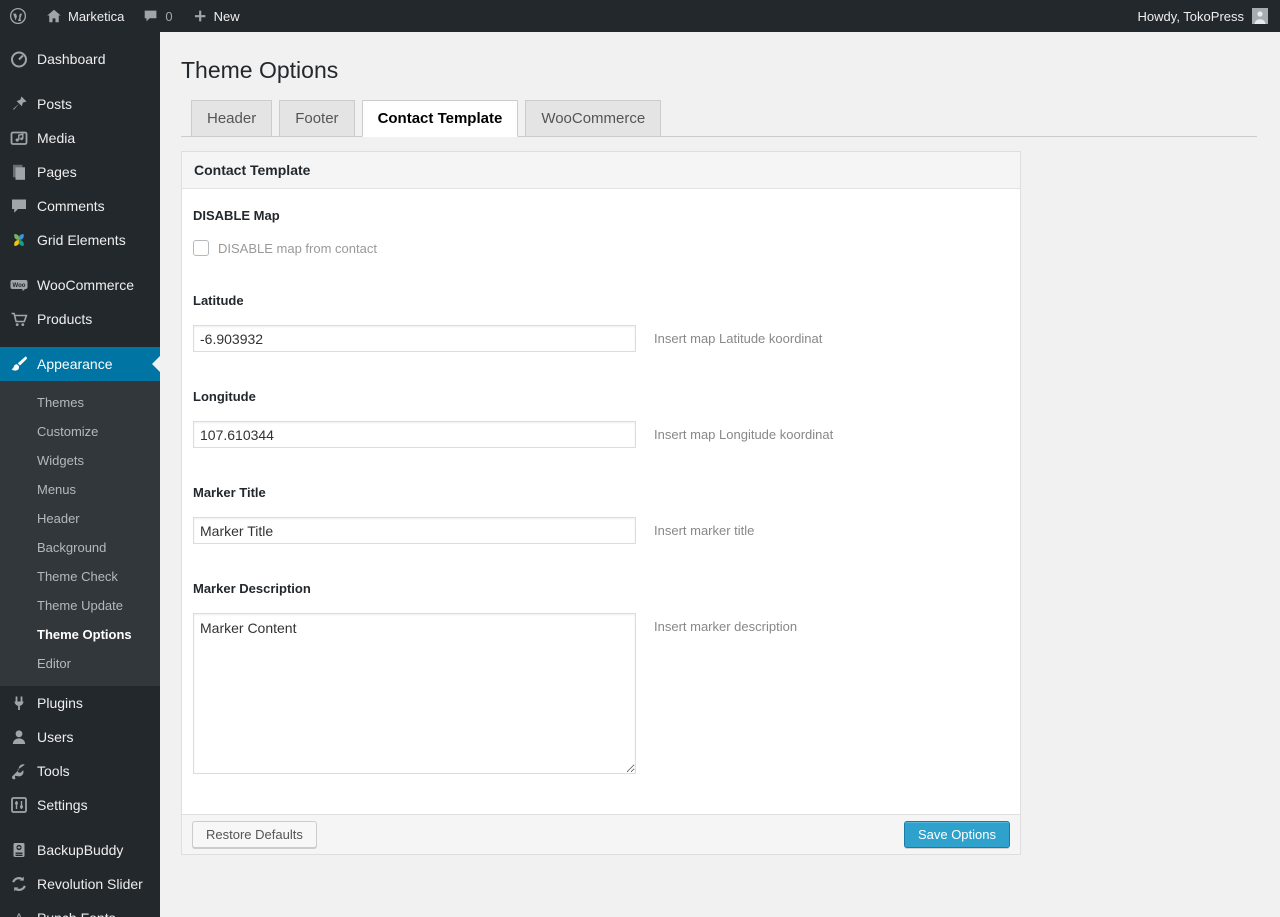 The height and width of the screenshot is (917, 1280). I want to click on longitude-input, so click(414, 434).